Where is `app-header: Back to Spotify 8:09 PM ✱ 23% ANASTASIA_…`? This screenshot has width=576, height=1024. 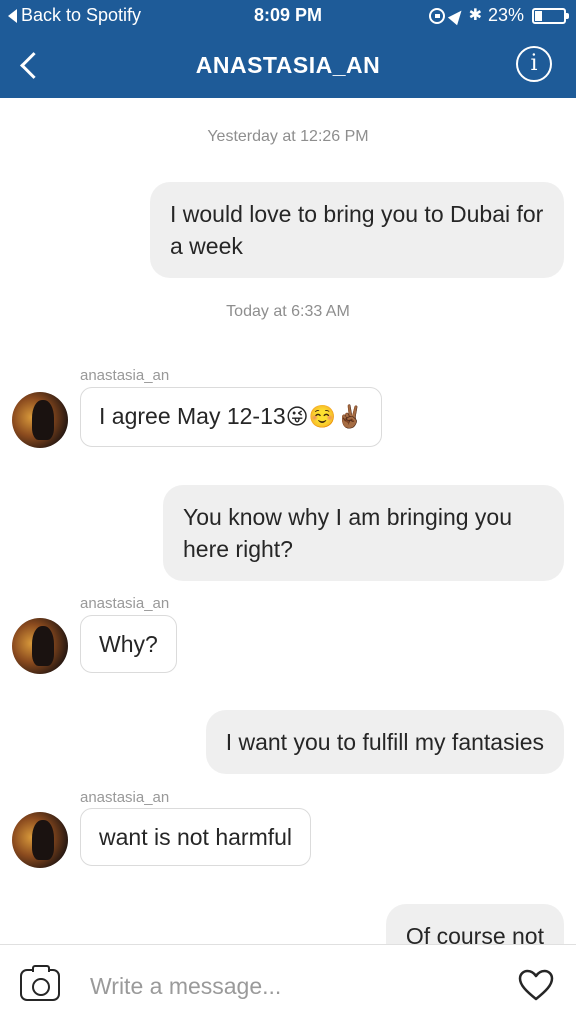
app-header: Back to Spotify 8:09 PM ✱ 23% ANASTASIA_… is located at coordinates (288, 49).